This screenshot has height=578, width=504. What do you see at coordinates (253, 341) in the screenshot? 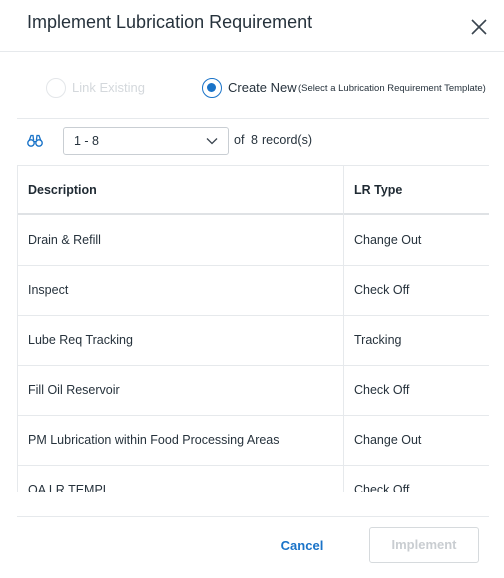
I see `table-row: Lube Req Tracking Tracking` at bounding box center [253, 341].